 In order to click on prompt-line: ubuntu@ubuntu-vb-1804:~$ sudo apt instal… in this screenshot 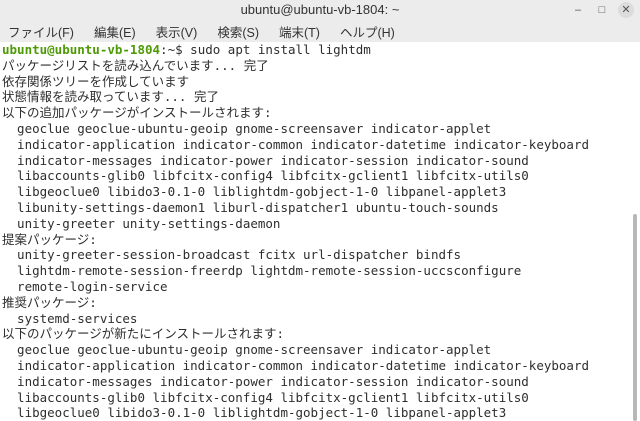, I will do `click(316, 50)`.